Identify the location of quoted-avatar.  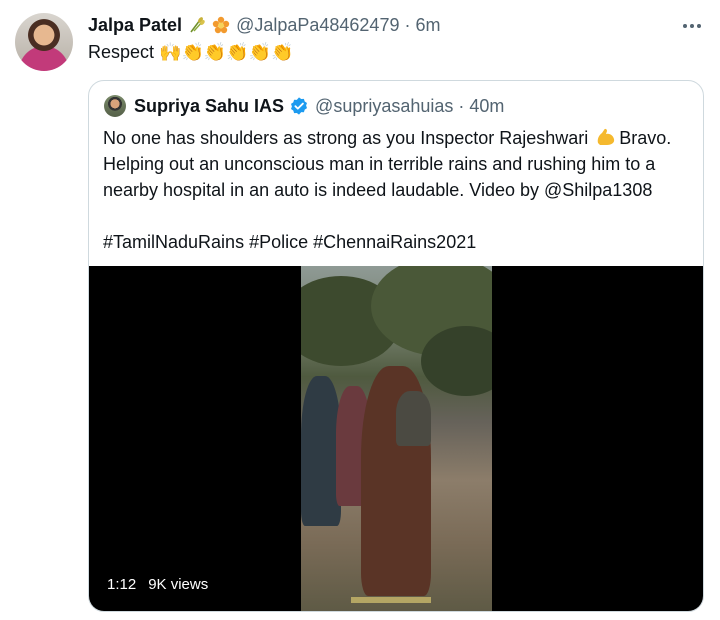
(115, 106).